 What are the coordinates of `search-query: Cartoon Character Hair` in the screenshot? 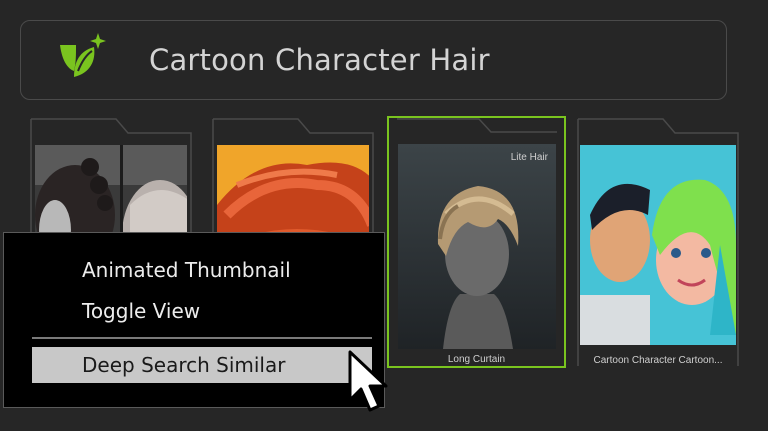 It's located at (319, 60).